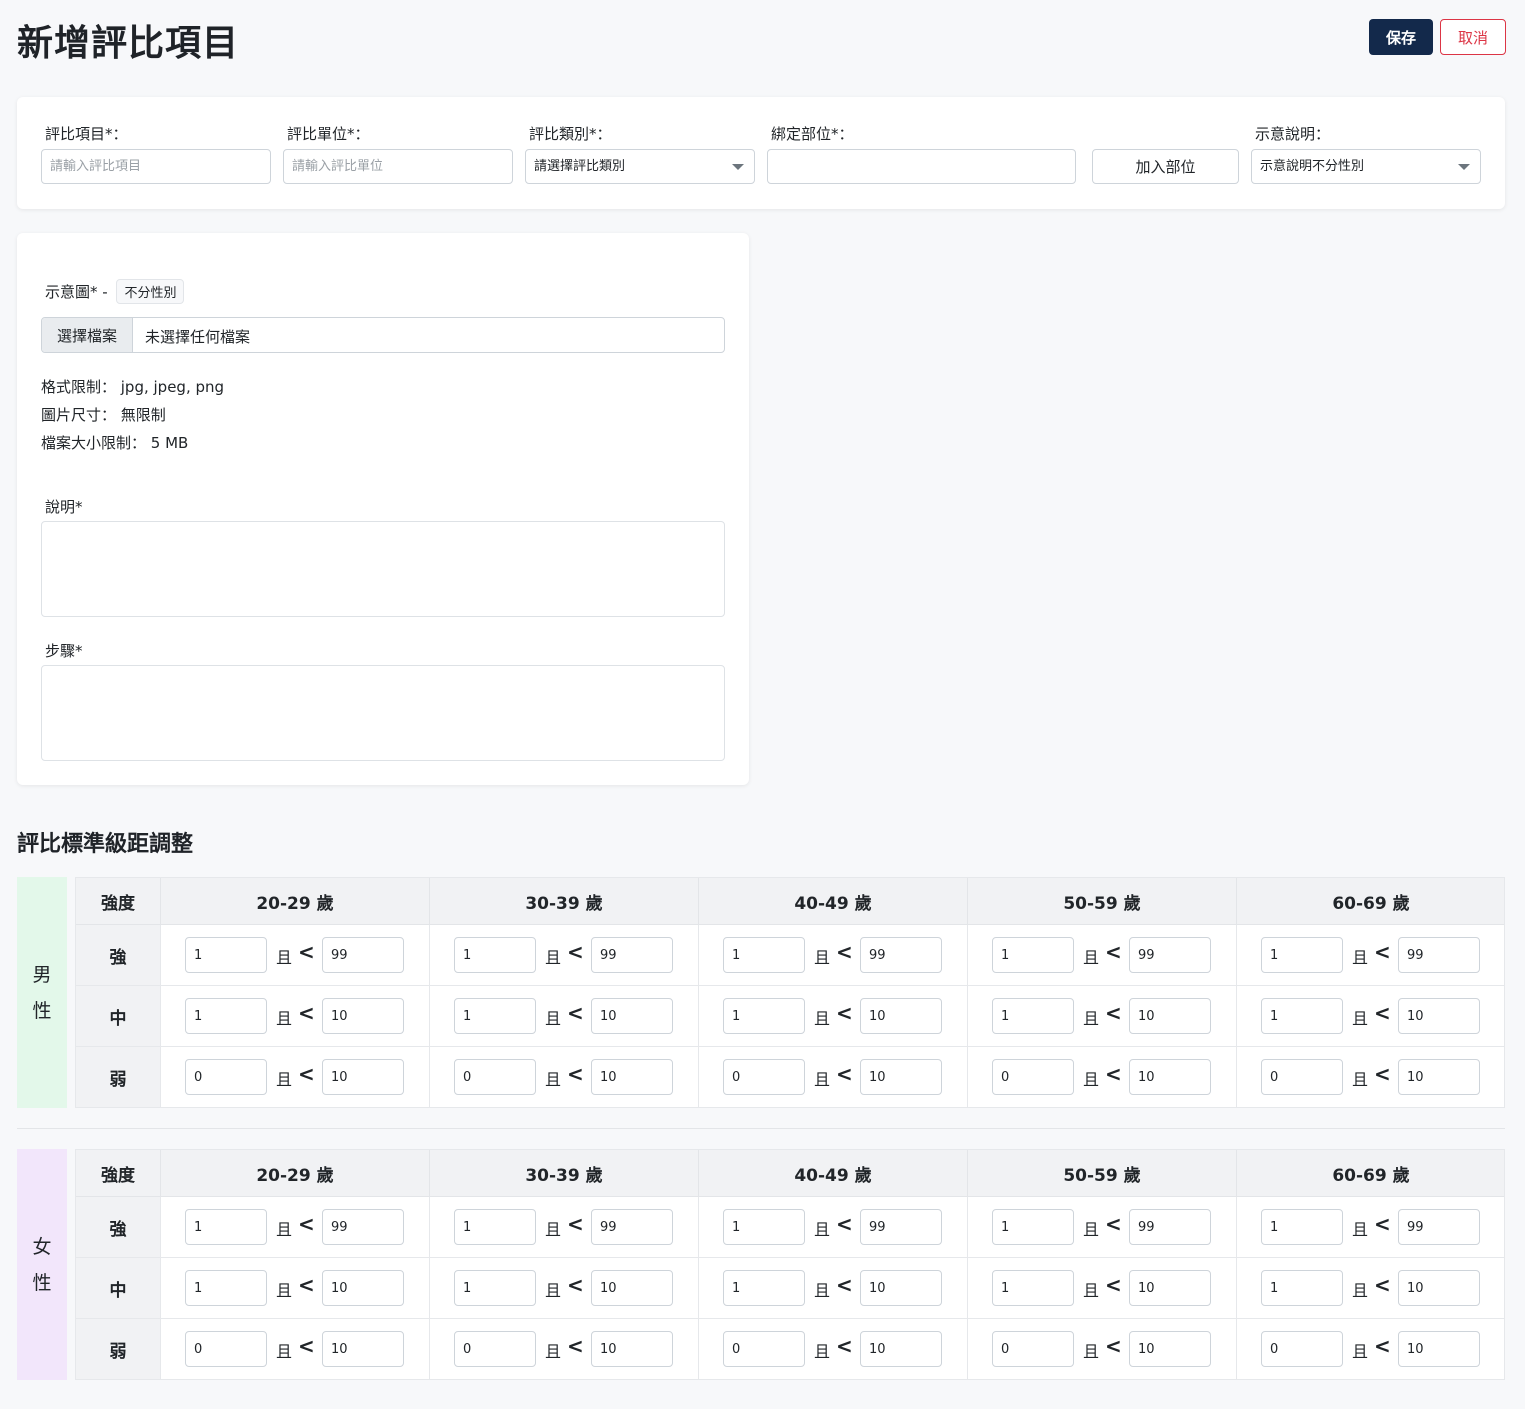  What do you see at coordinates (1165, 166) in the screenshot?
I see `add-part-button: 加入部位` at bounding box center [1165, 166].